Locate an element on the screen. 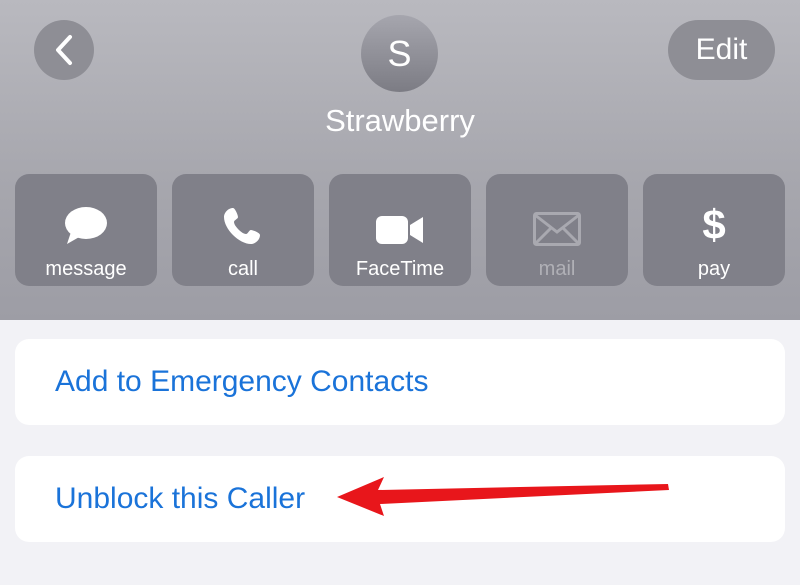 This screenshot has height=585, width=800. message-action-button: message is located at coordinates (86, 230).